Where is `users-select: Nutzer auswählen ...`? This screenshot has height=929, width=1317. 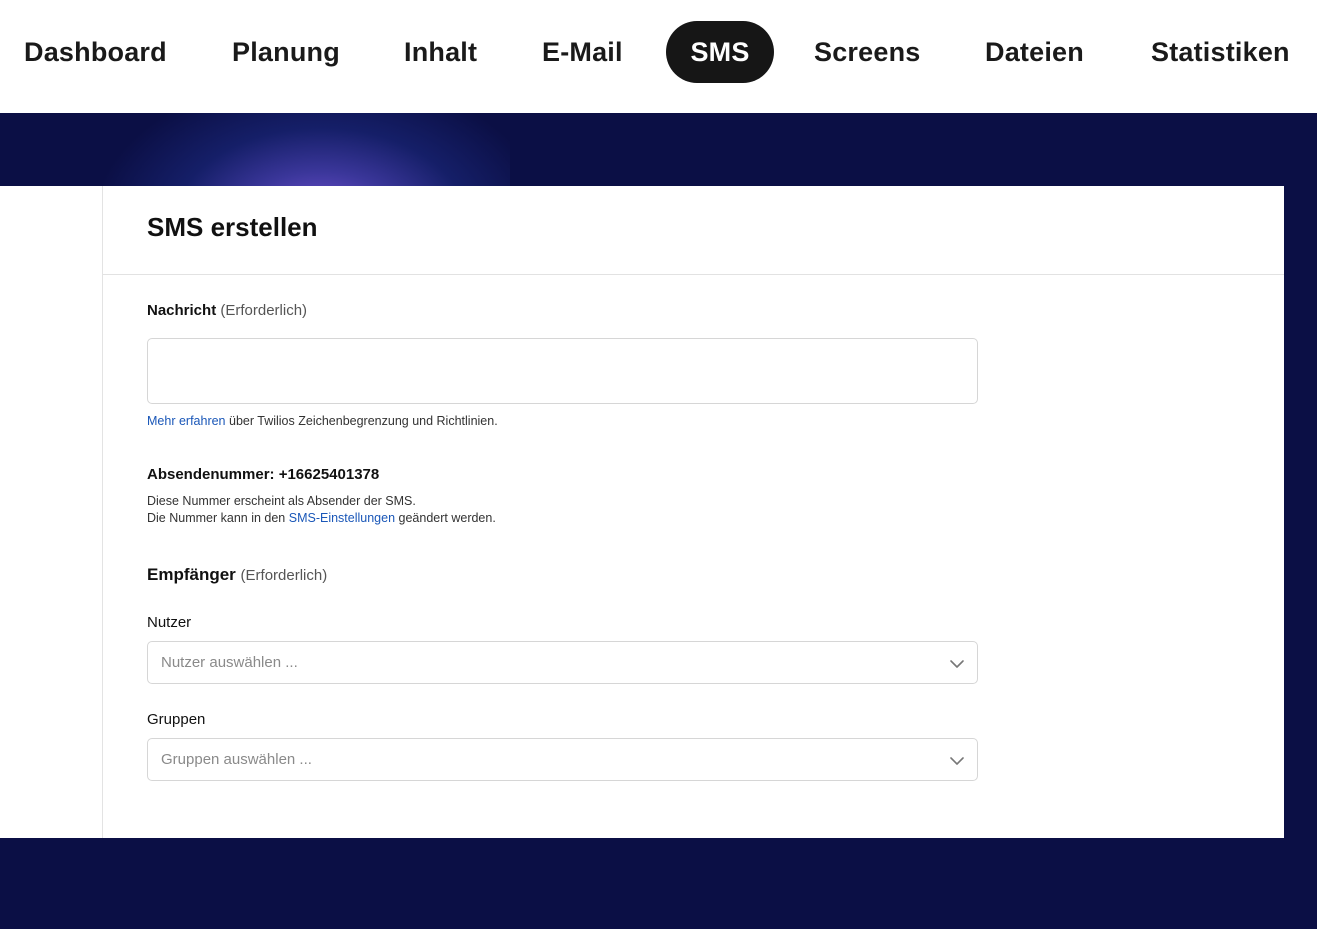 users-select: Nutzer auswählen ... is located at coordinates (562, 662).